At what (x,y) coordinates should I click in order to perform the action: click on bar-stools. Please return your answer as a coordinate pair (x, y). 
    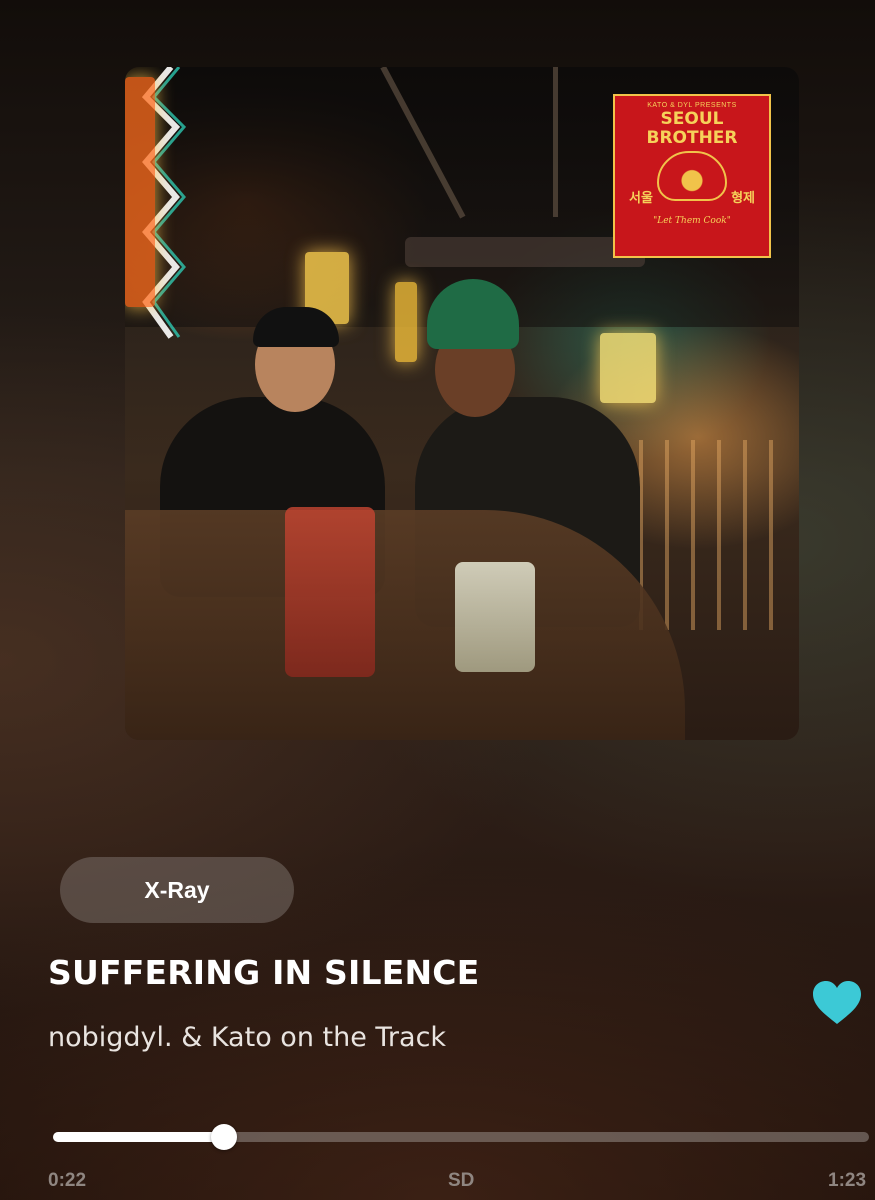
    Looking at the image, I should click on (714, 535).